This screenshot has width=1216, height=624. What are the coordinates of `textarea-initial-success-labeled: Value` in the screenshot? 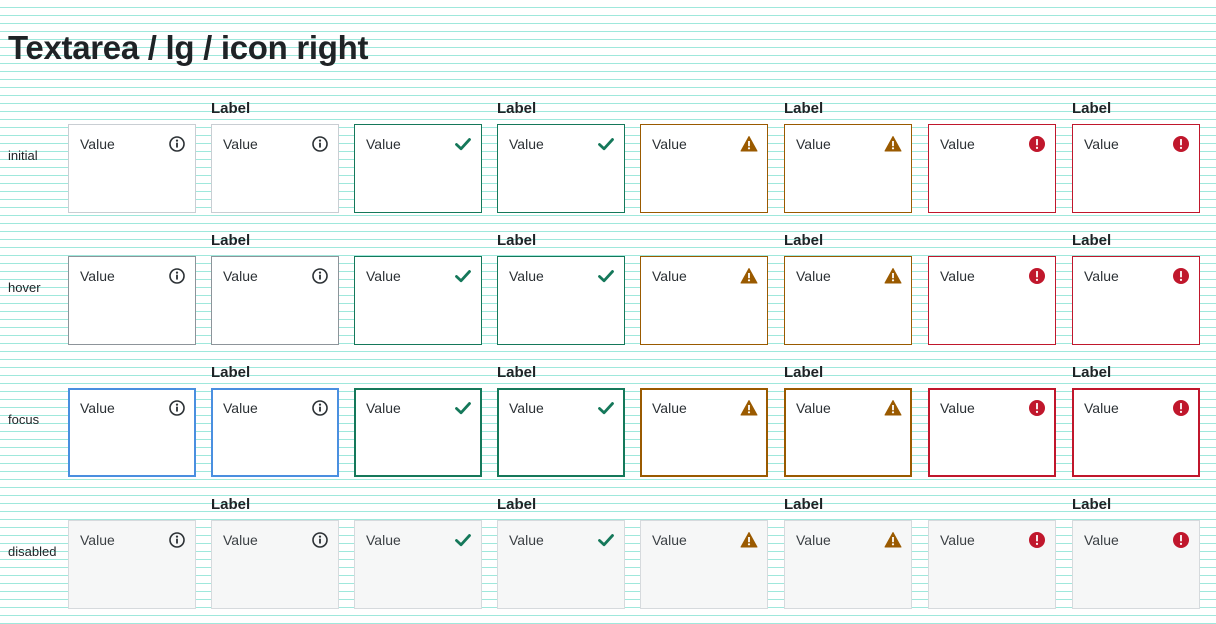 It's located at (561, 168).